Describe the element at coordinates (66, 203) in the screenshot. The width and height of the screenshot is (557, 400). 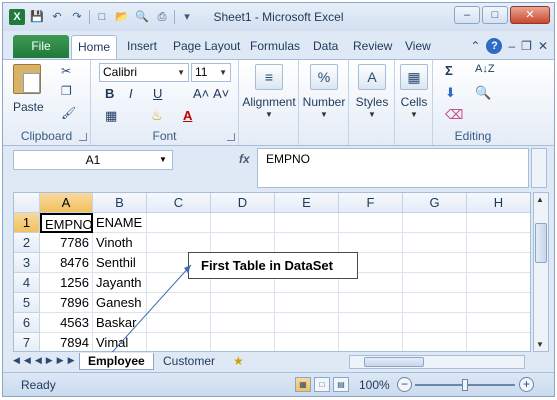
I see `column-header-a: A` at that location.